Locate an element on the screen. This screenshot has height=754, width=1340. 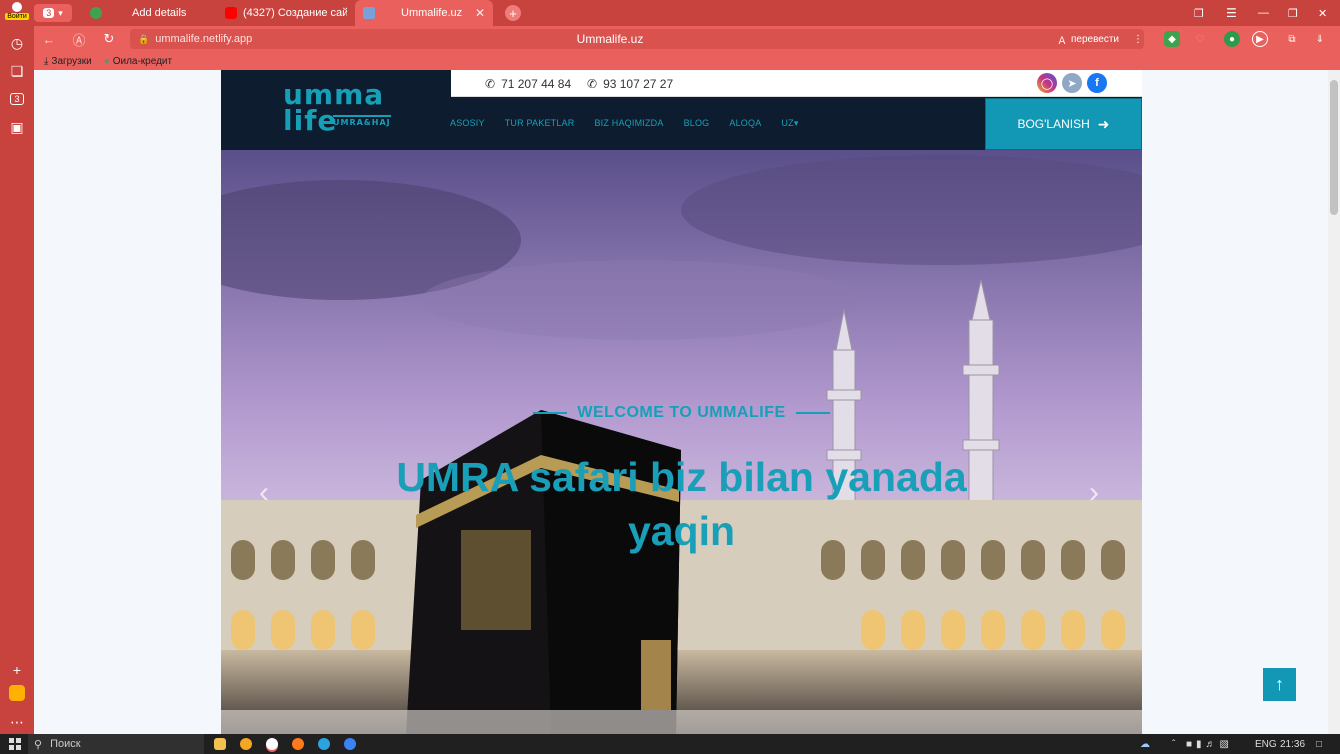
arrow-up-icon: ↑ is located at coordinates (1279, 684).